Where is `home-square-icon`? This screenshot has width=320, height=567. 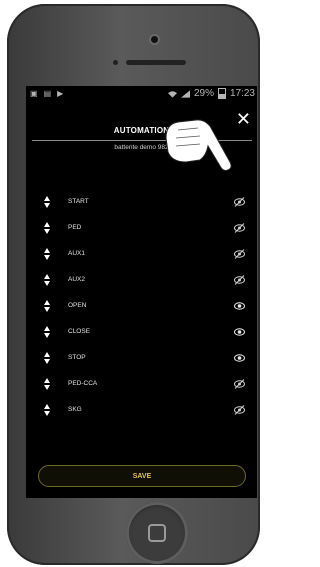 home-square-icon is located at coordinates (157, 533).